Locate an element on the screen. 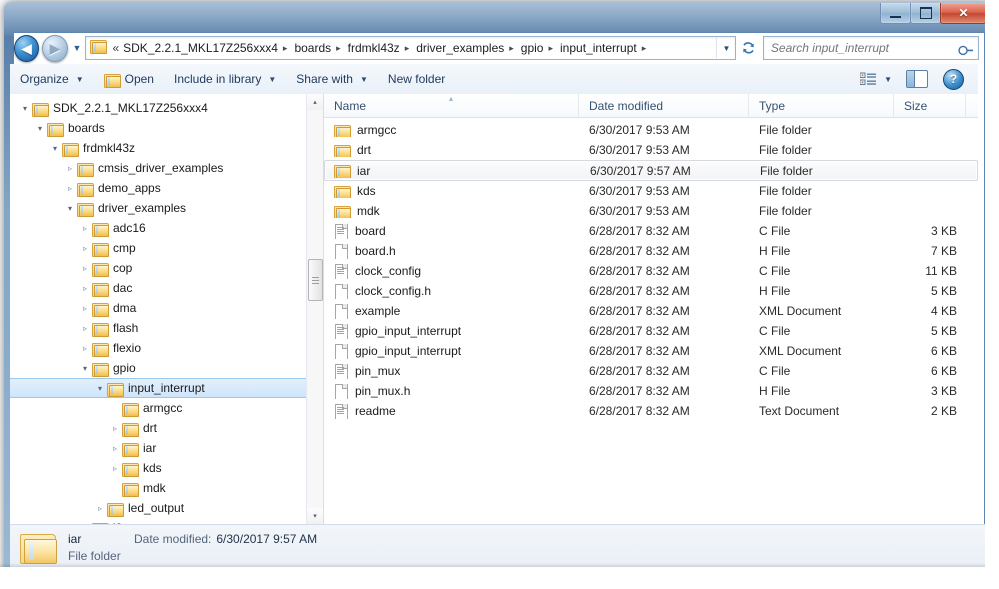 Image resolution: width=999 pixels, height=589 pixels. breadcrumb-sep-5: ▸ is located at coordinates (645, 48).